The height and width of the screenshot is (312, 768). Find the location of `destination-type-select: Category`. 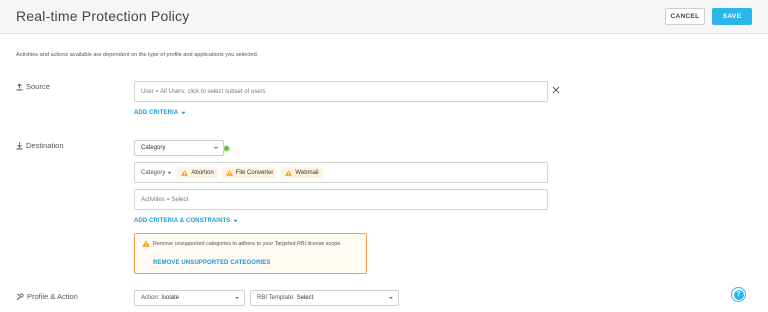

destination-type-select: Category is located at coordinates (179, 148).